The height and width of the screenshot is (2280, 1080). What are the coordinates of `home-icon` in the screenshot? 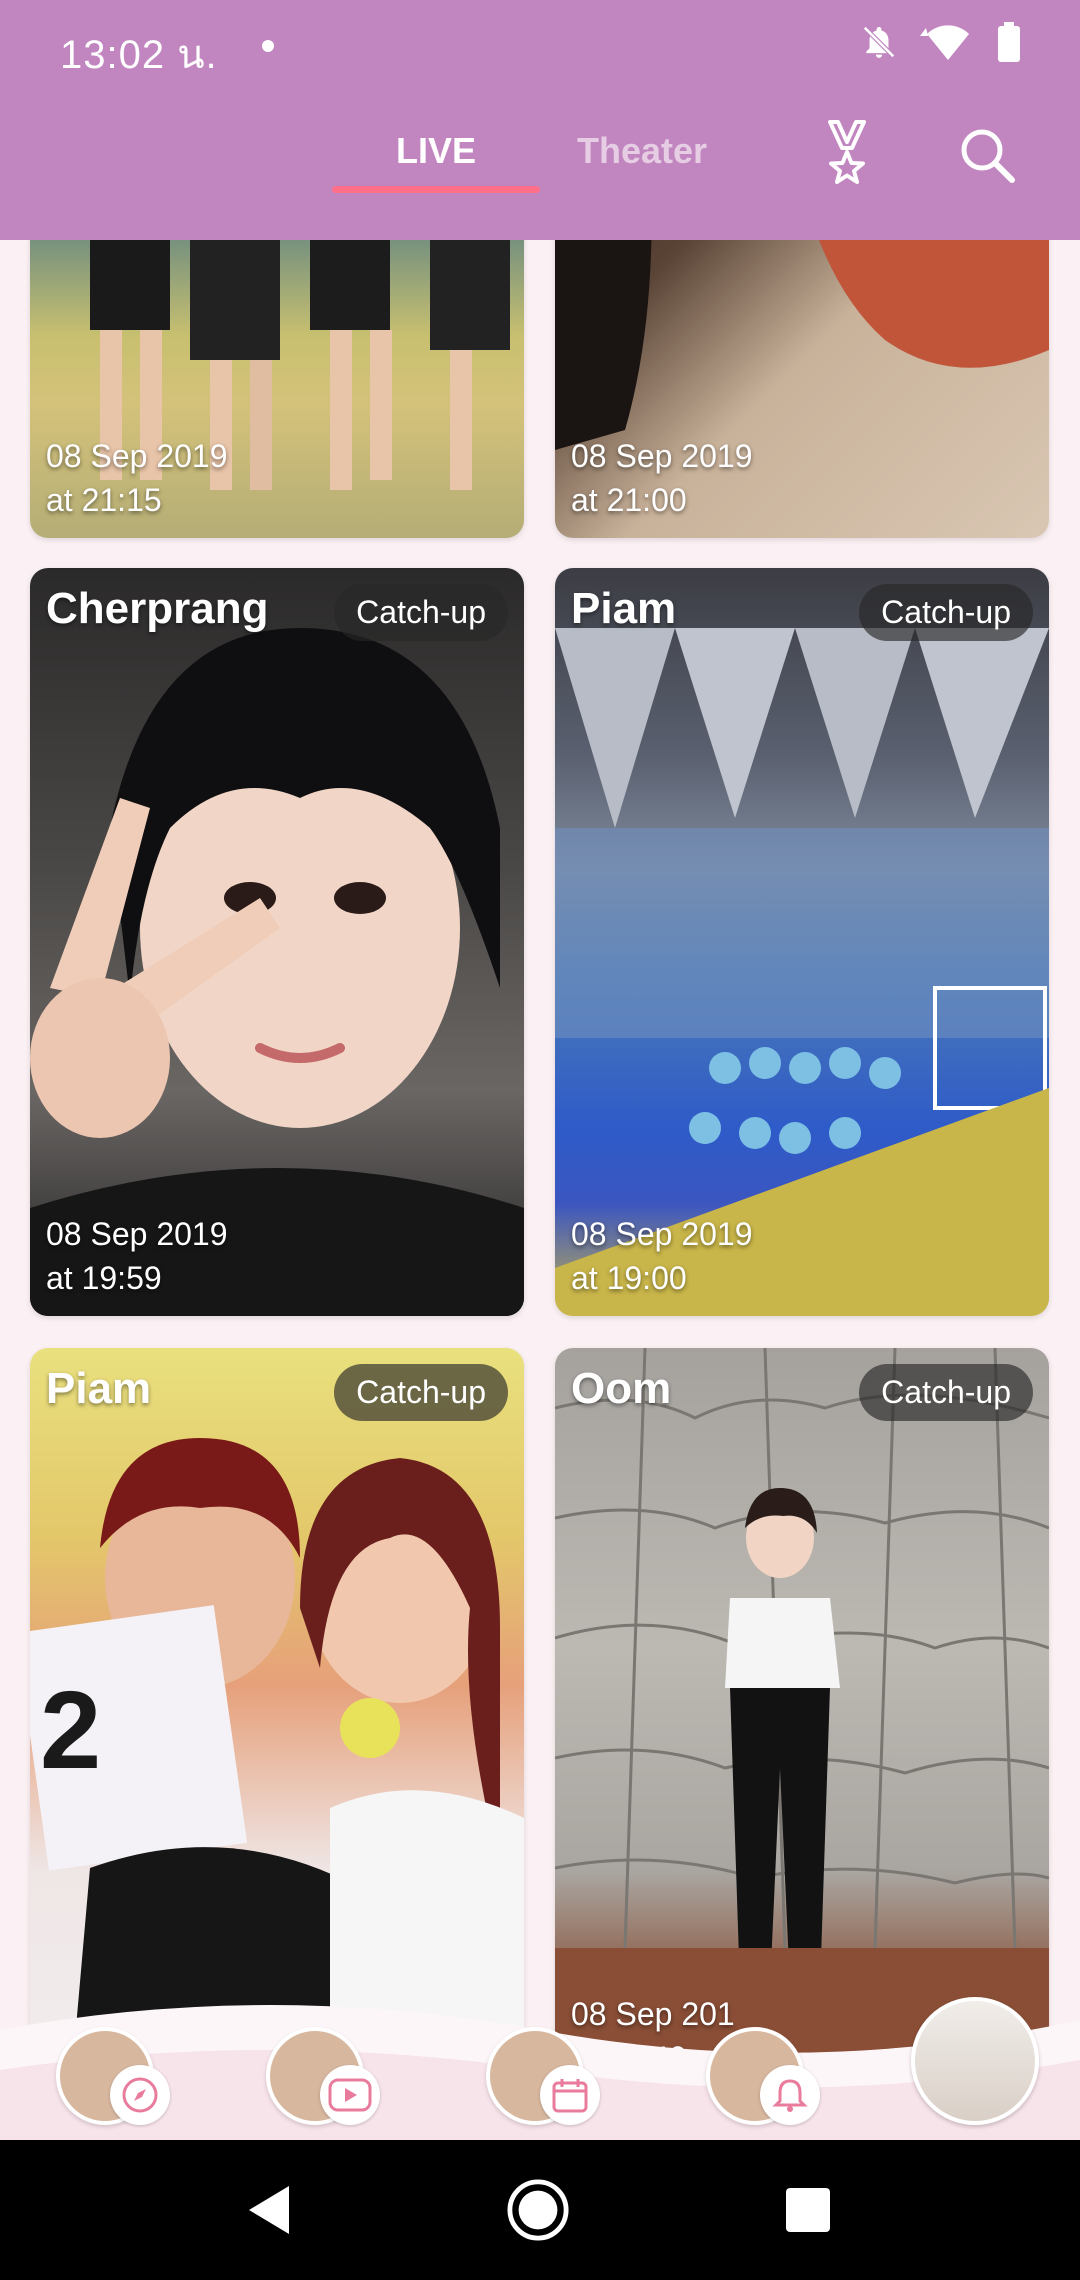 It's located at (538, 2210).